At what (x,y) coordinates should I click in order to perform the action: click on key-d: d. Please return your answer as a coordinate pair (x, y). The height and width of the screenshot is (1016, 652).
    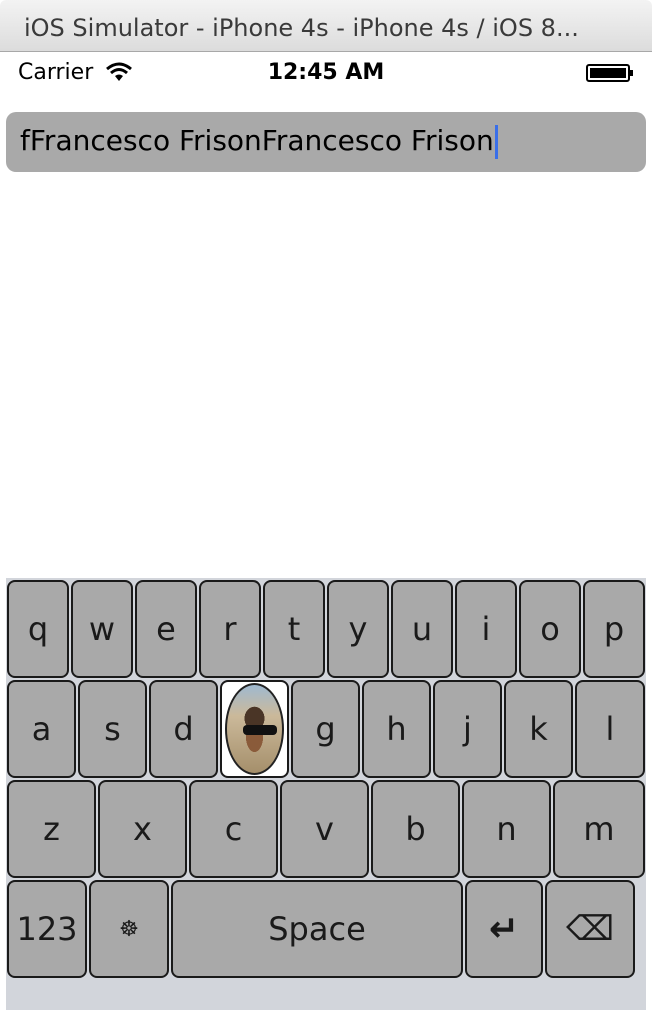
    Looking at the image, I should click on (183, 729).